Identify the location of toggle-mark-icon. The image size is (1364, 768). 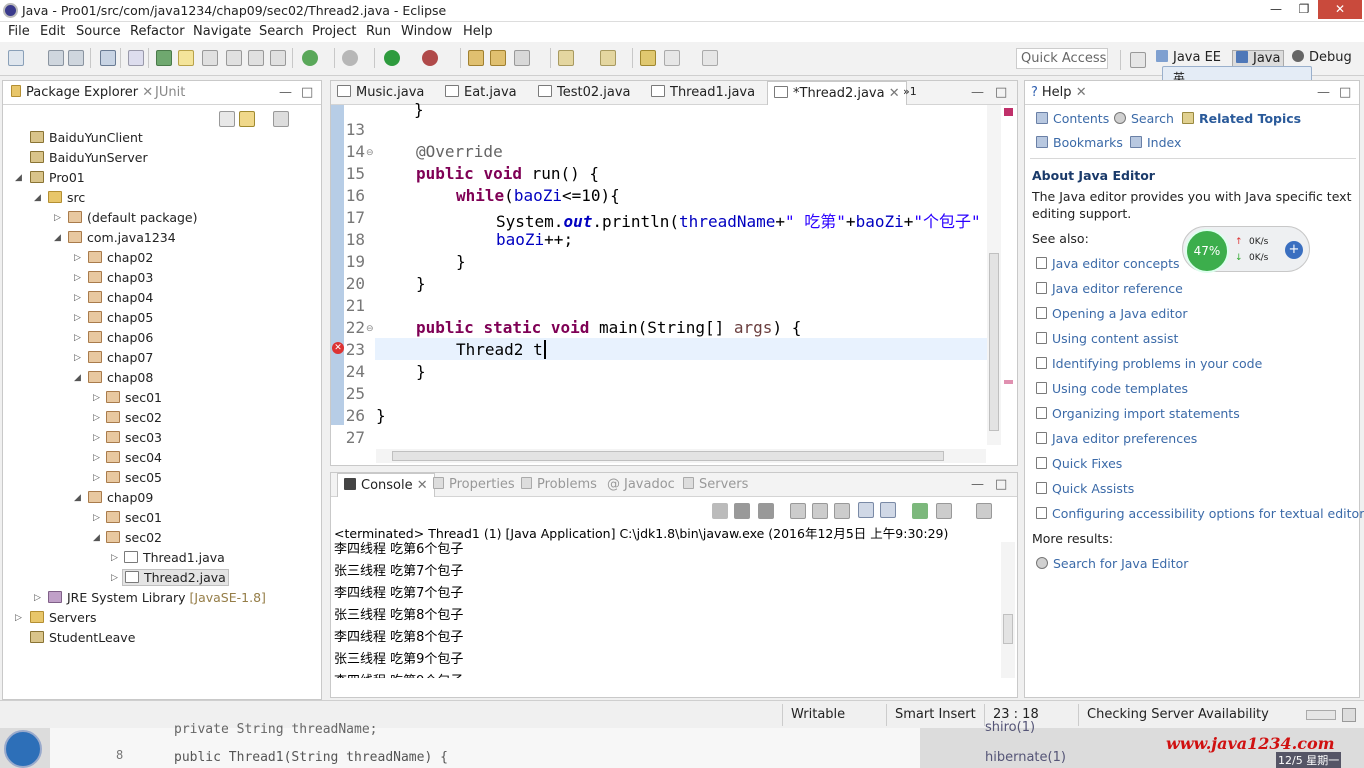
(164, 58).